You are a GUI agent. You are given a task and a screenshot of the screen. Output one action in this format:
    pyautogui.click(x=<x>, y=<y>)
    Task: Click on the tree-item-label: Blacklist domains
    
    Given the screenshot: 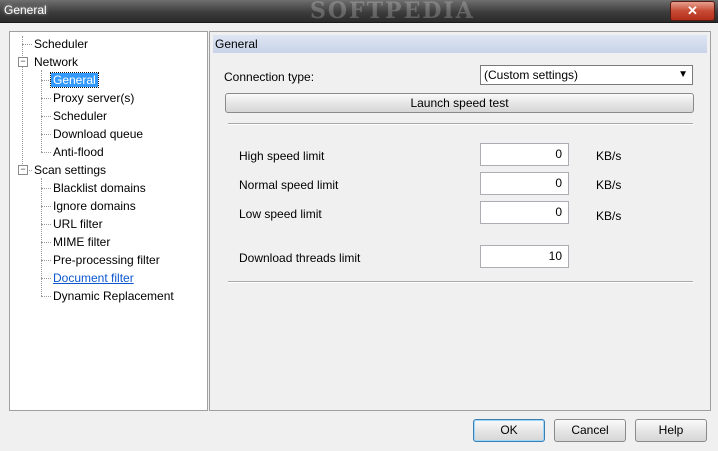 What is the action you would take?
    pyautogui.click(x=99, y=188)
    